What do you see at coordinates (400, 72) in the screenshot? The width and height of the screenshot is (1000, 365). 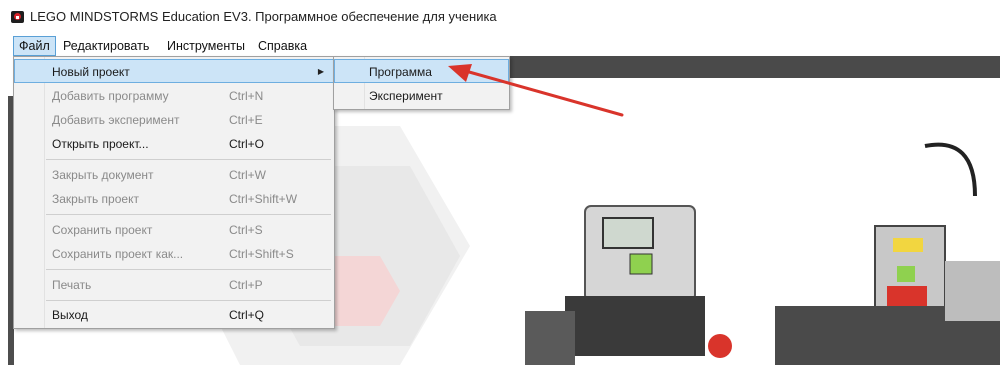 I see `submenu-item-label: Программа` at bounding box center [400, 72].